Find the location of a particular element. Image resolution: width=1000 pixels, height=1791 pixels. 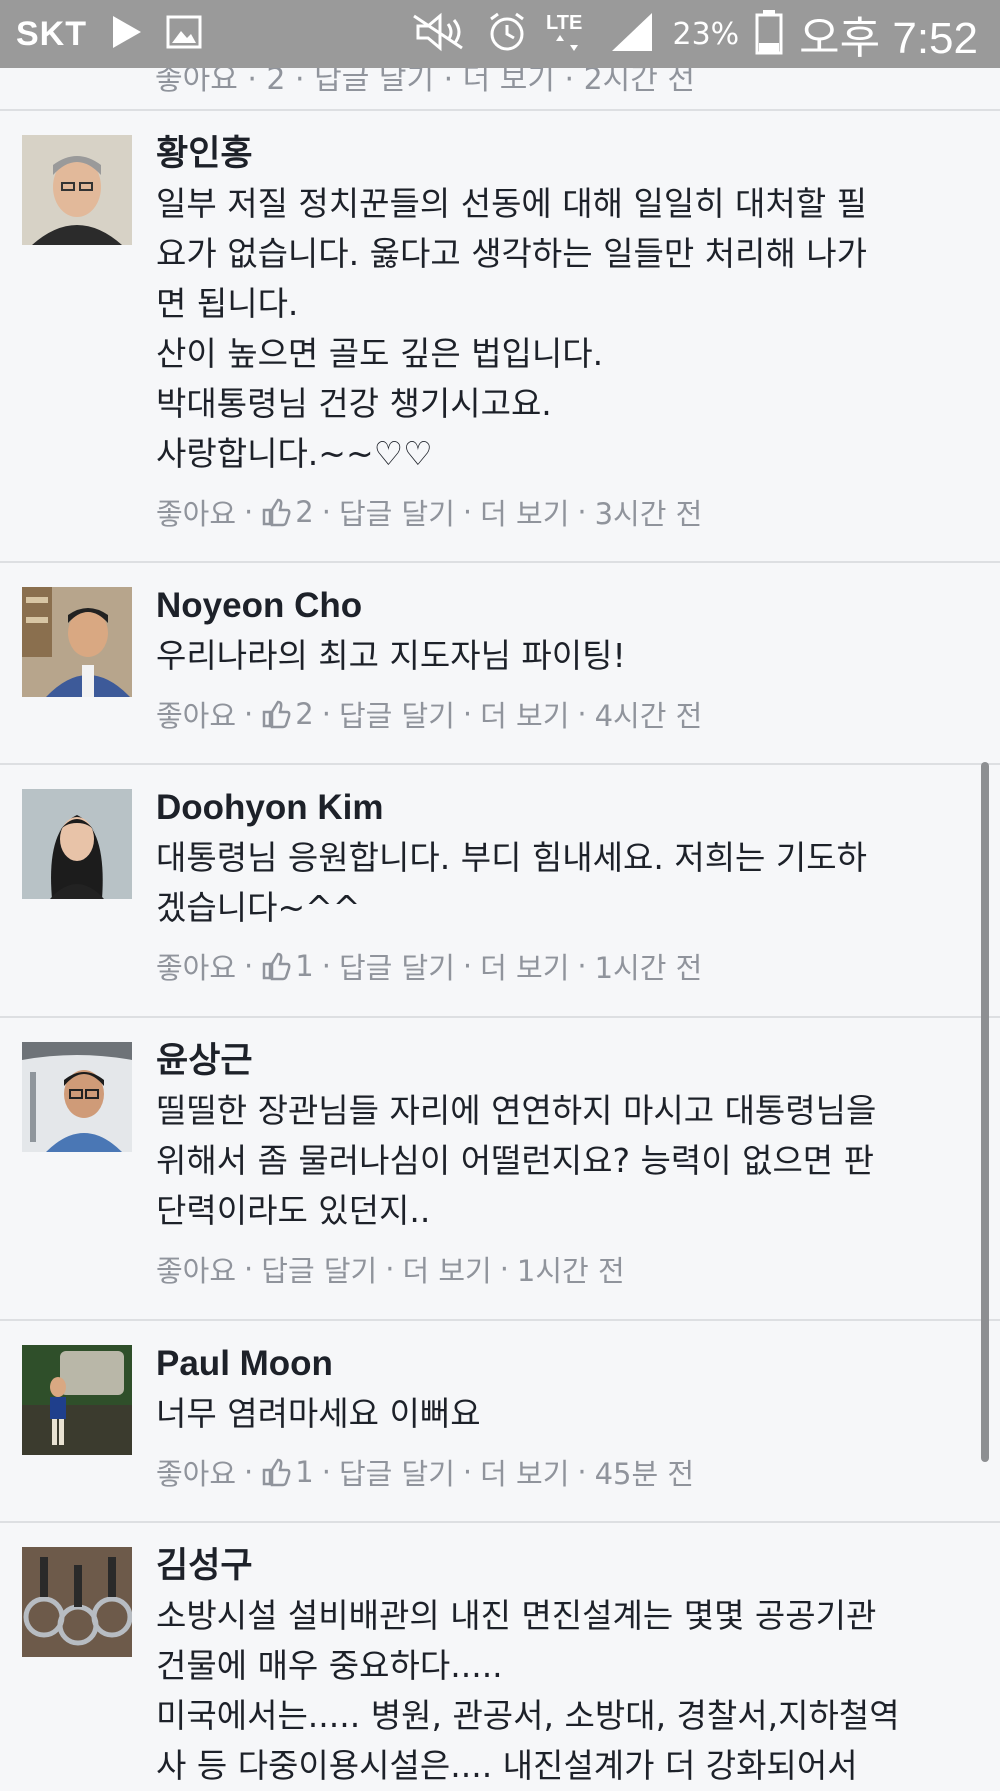

comment-text-line: 겠습니다~^^ is located at coordinates (258, 907).